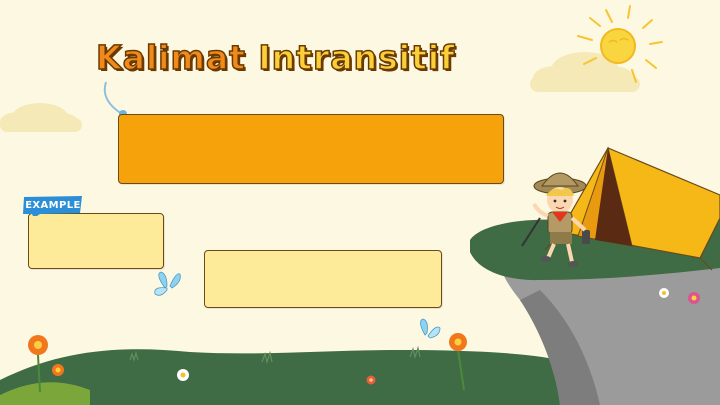  What do you see at coordinates (41, 117) in the screenshot?
I see `cloud-icon` at bounding box center [41, 117].